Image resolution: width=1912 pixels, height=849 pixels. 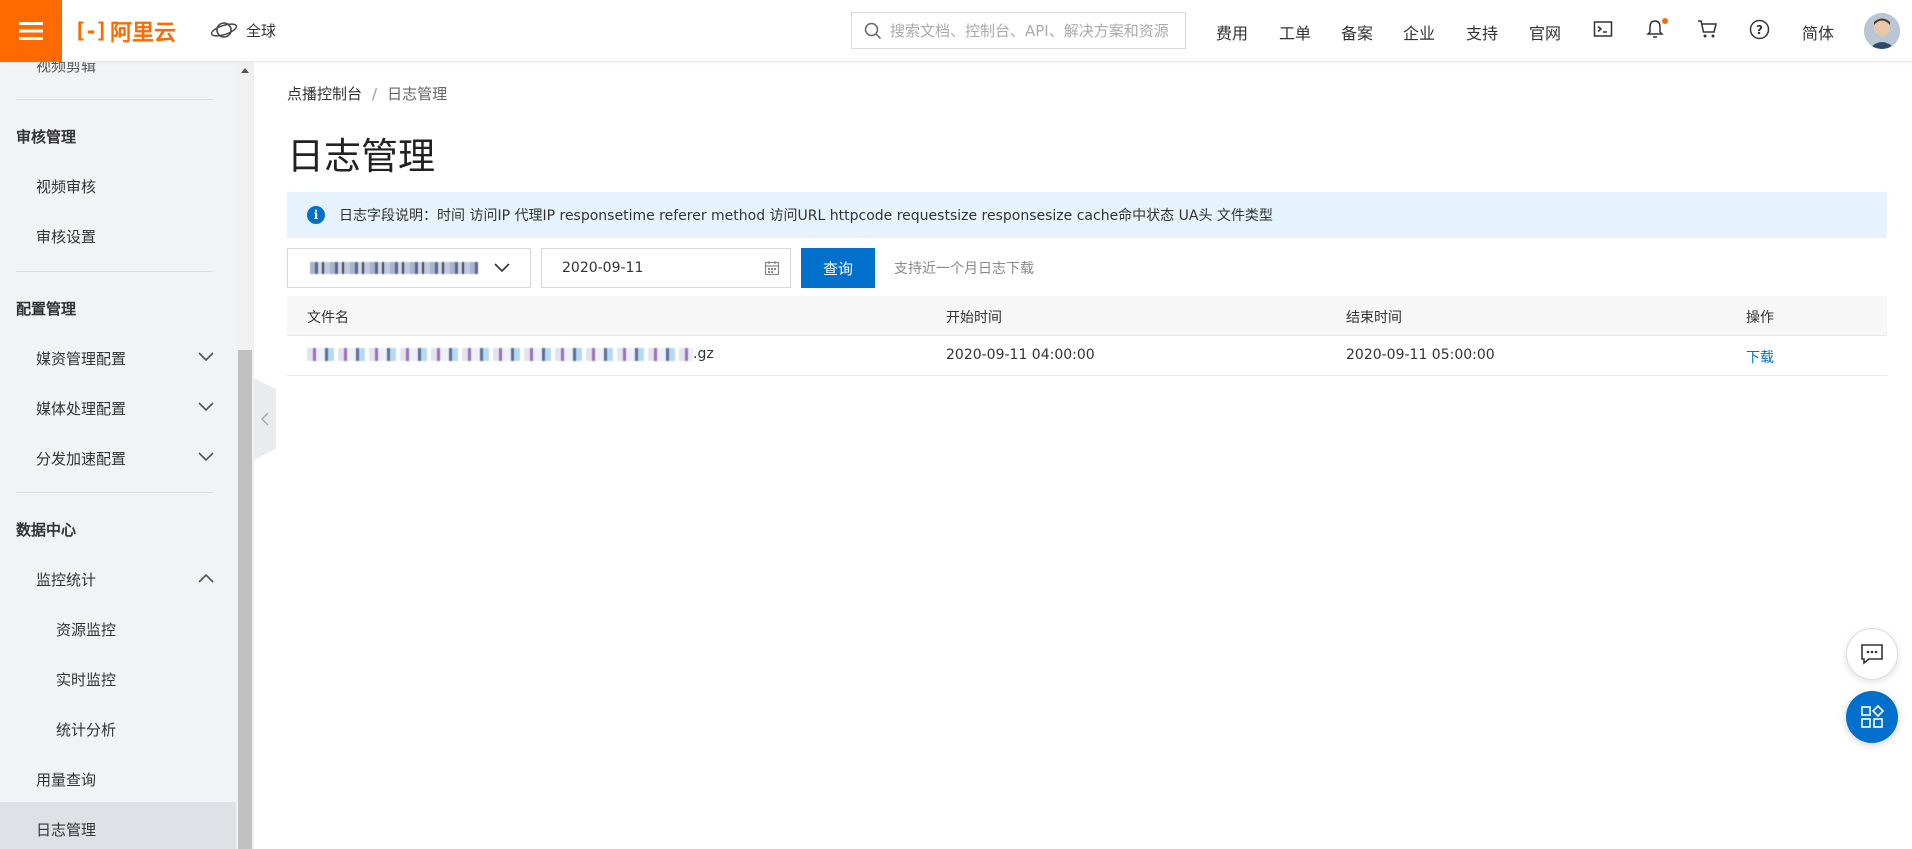 What do you see at coordinates (81, 458) in the screenshot?
I see `sidebar-item-cdn-config: 分发加速配置` at bounding box center [81, 458].